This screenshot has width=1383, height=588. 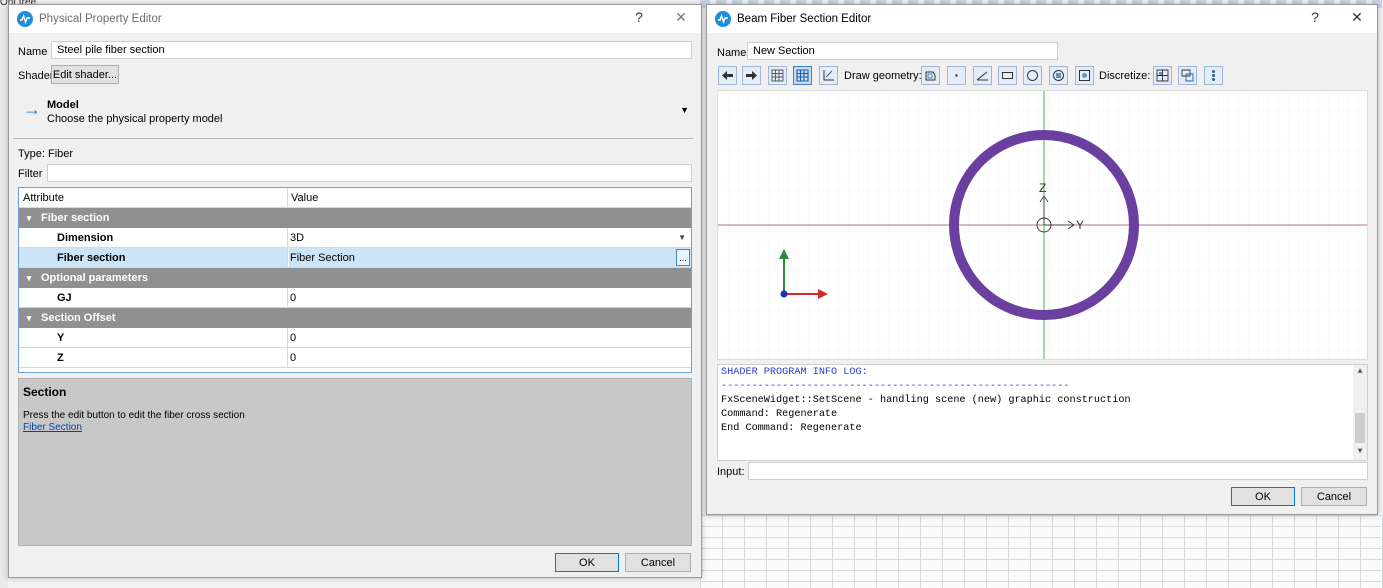 I want to click on input-label: Input:, so click(x=731, y=472).